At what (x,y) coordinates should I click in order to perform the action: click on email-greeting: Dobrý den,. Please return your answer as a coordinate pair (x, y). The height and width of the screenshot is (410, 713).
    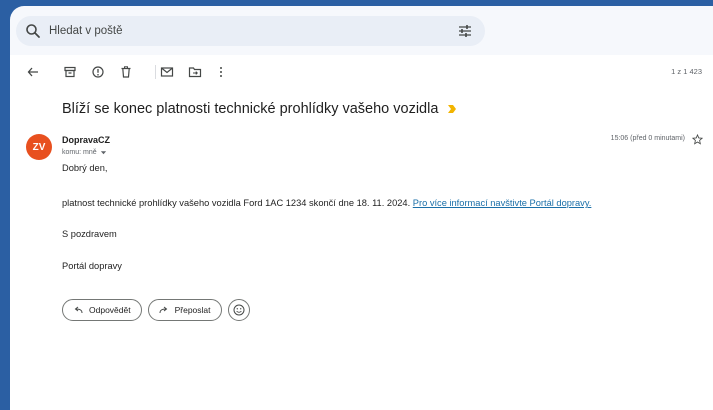
    Looking at the image, I should click on (85, 168).